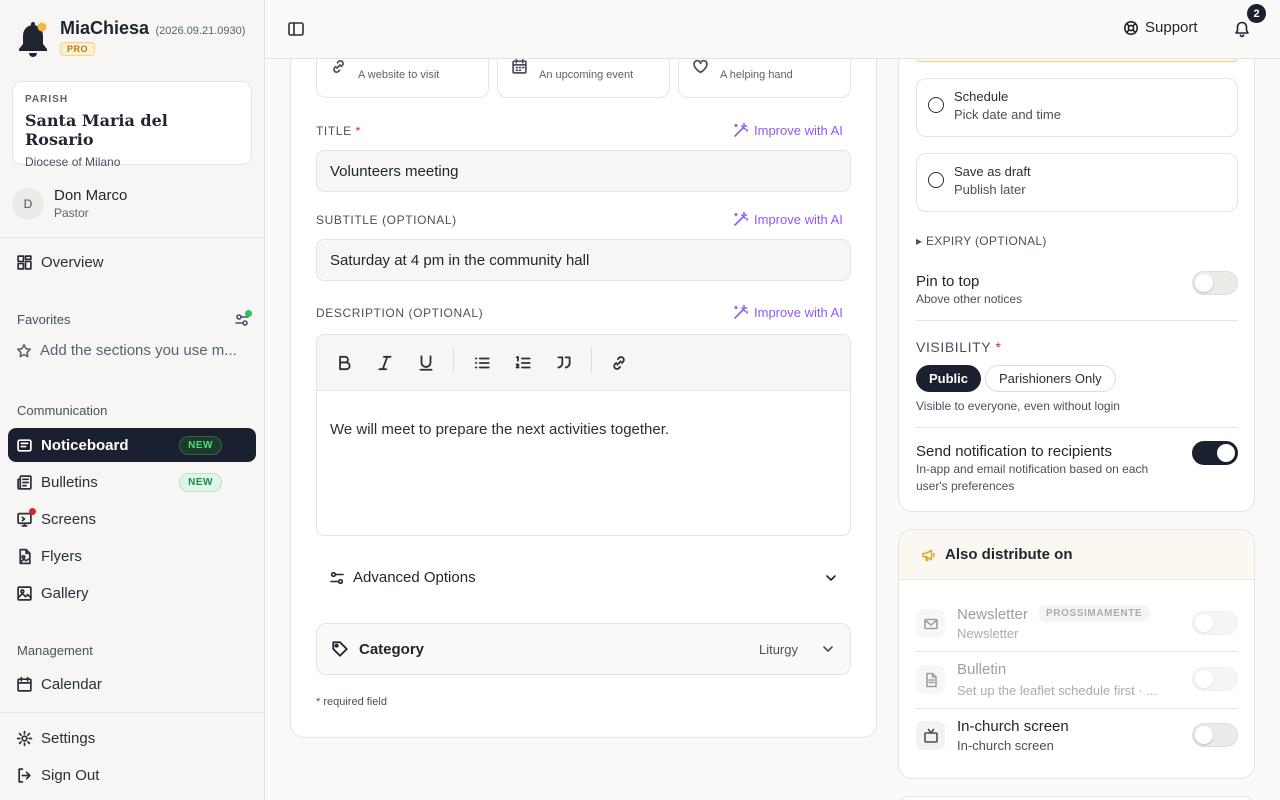 Image resolution: width=1280 pixels, height=800 pixels. Describe the element at coordinates (1215, 623) in the screenshot. I see `newsletter-toggle` at that location.